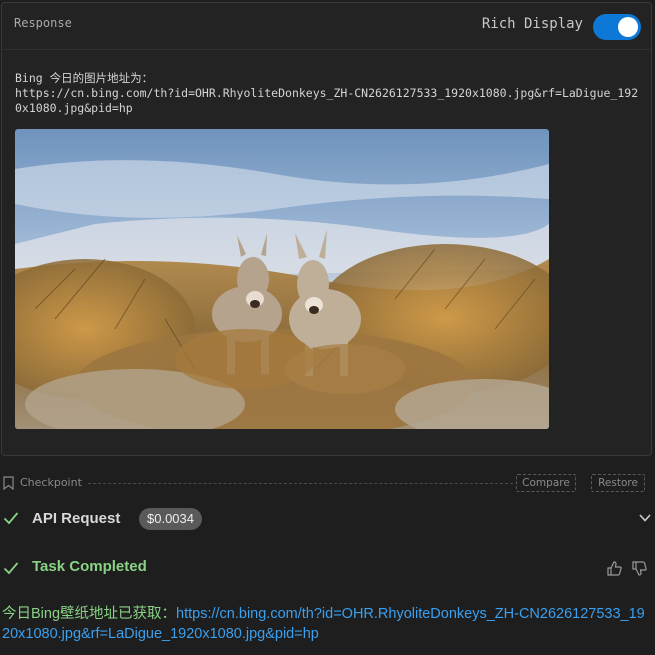 The height and width of the screenshot is (655, 655). I want to click on checkpoint-divider, so click(300, 483).